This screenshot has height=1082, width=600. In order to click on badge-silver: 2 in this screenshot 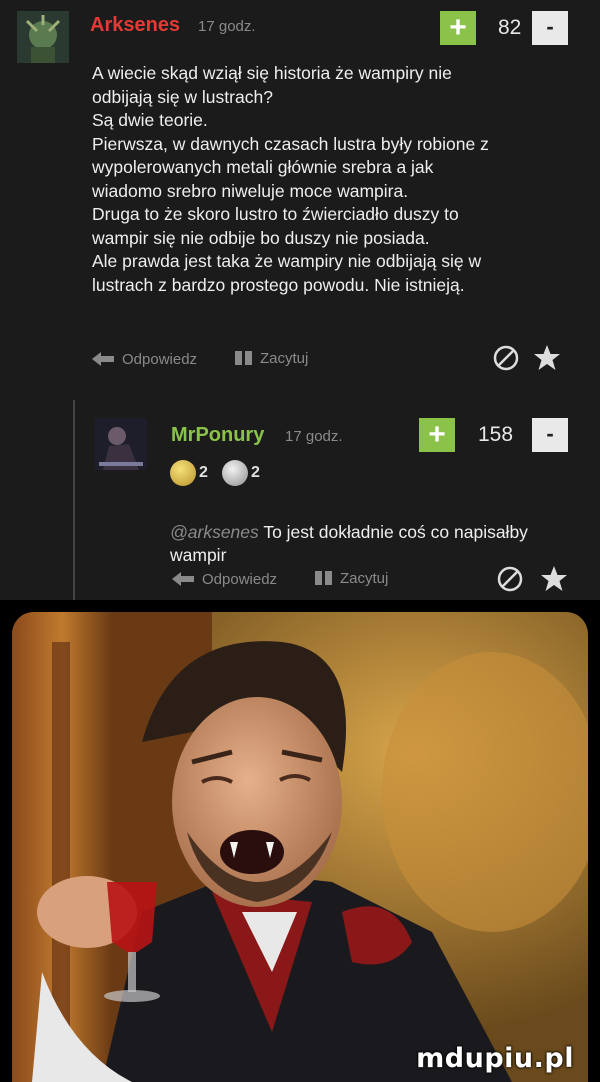, I will do `click(241, 473)`.